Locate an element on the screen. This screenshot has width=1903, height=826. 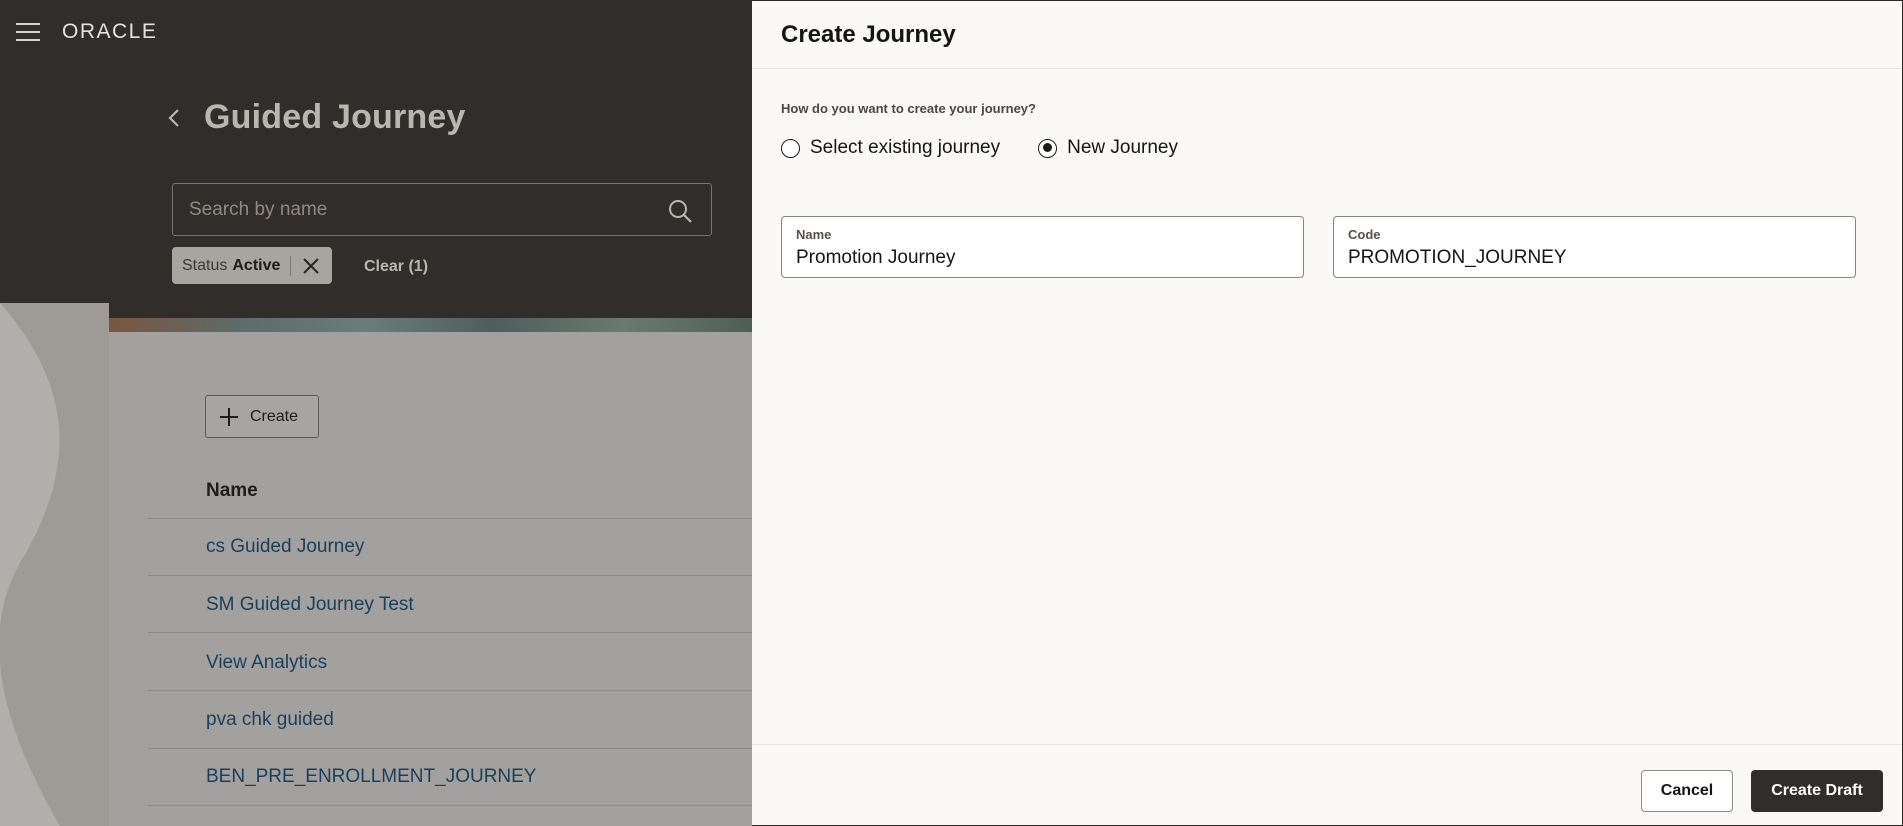
drawer-footer-divider is located at coordinates (1327, 744).